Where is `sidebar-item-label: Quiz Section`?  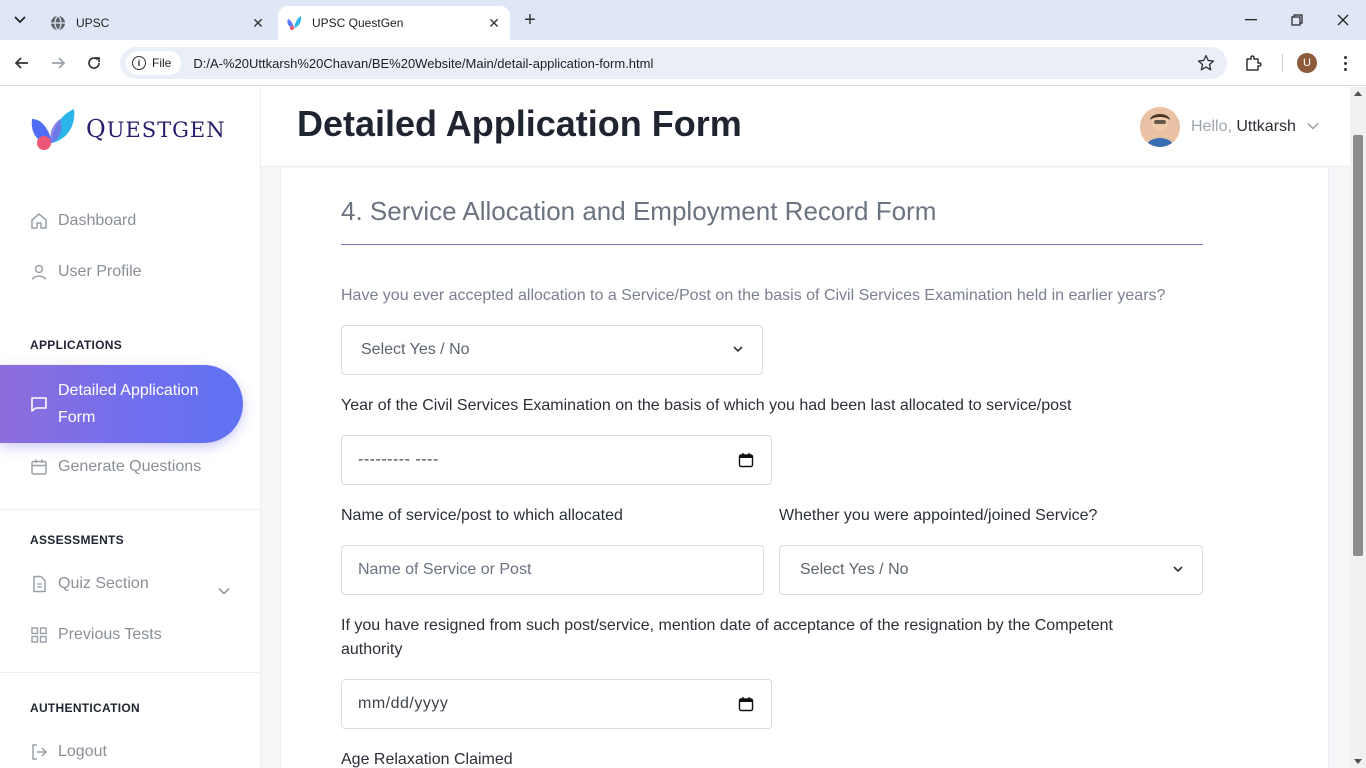
sidebar-item-label: Quiz Section is located at coordinates (103, 583).